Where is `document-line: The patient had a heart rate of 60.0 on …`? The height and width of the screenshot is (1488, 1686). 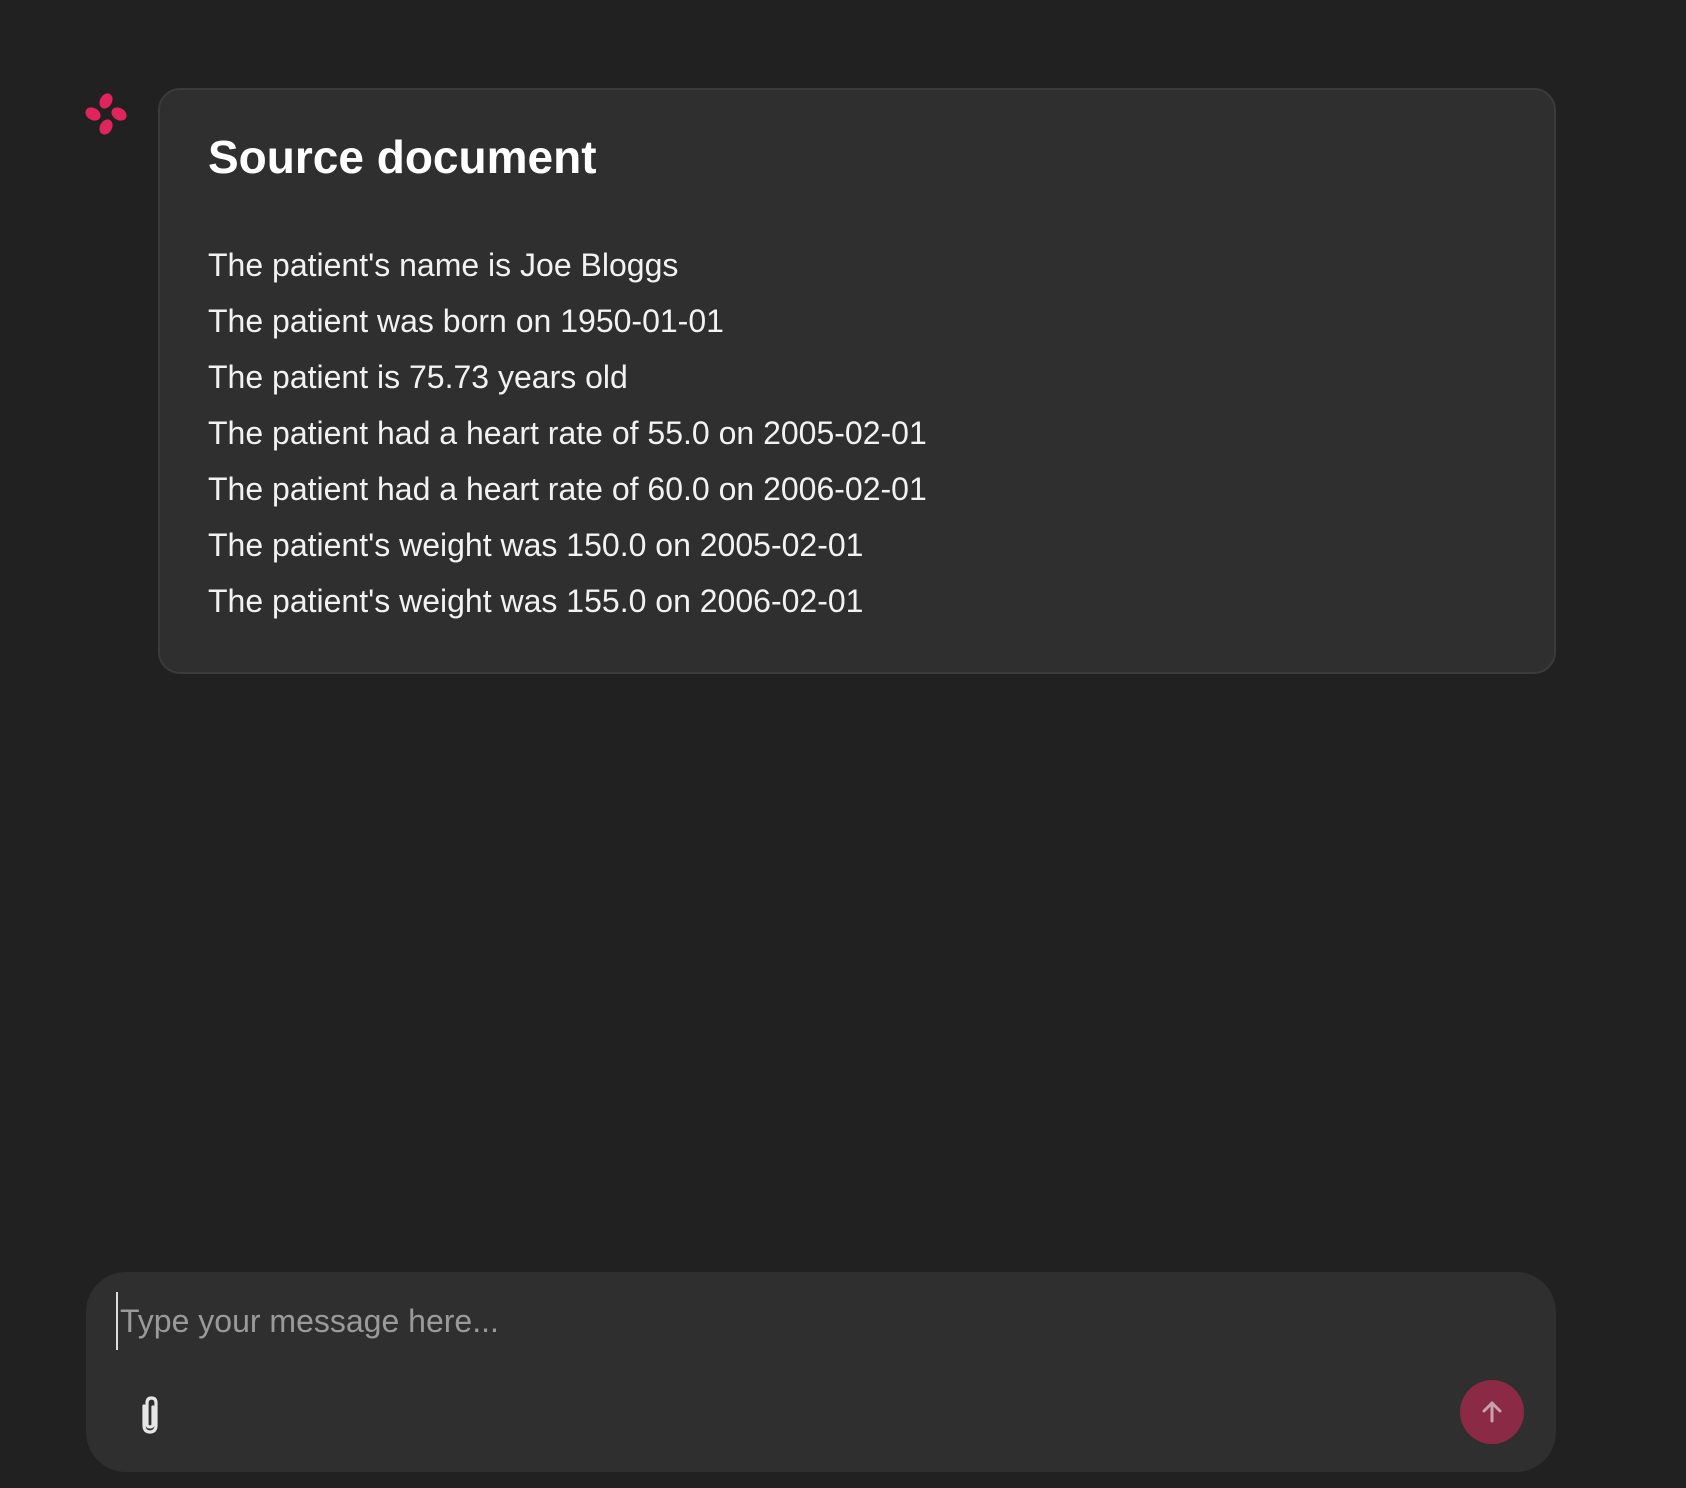 document-line: The patient had a heart rate of 60.0 on … is located at coordinates (567, 489).